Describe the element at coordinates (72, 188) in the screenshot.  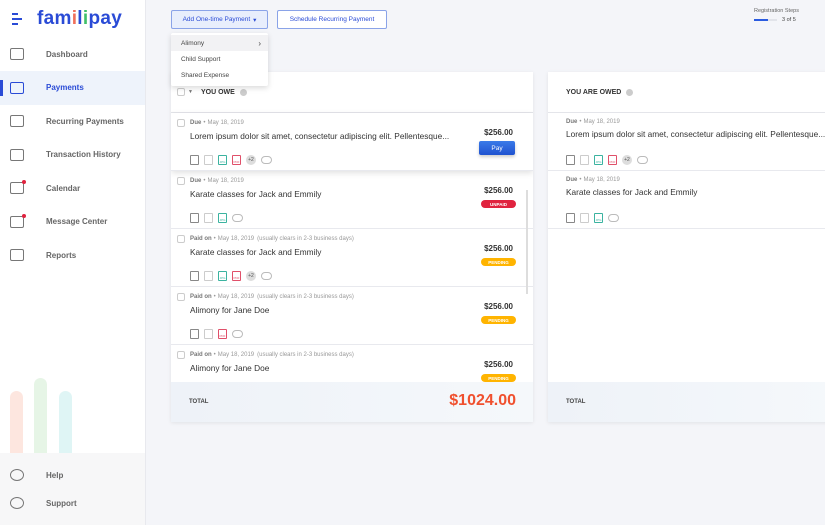
I see `sidebar-item-calendar: Calendar` at that location.